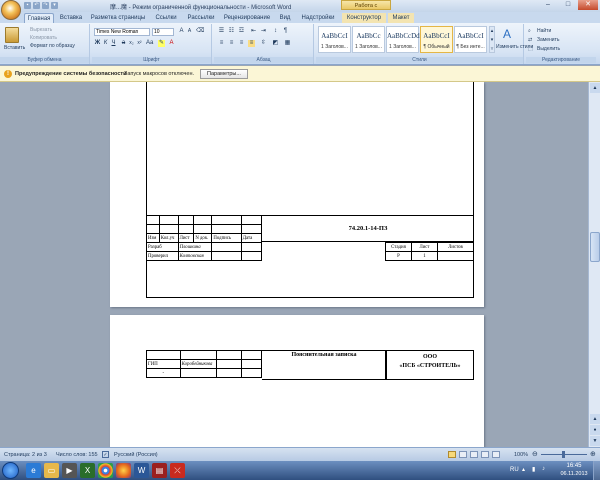  I want to click on clock-time: 16:45, so click(574, 466).